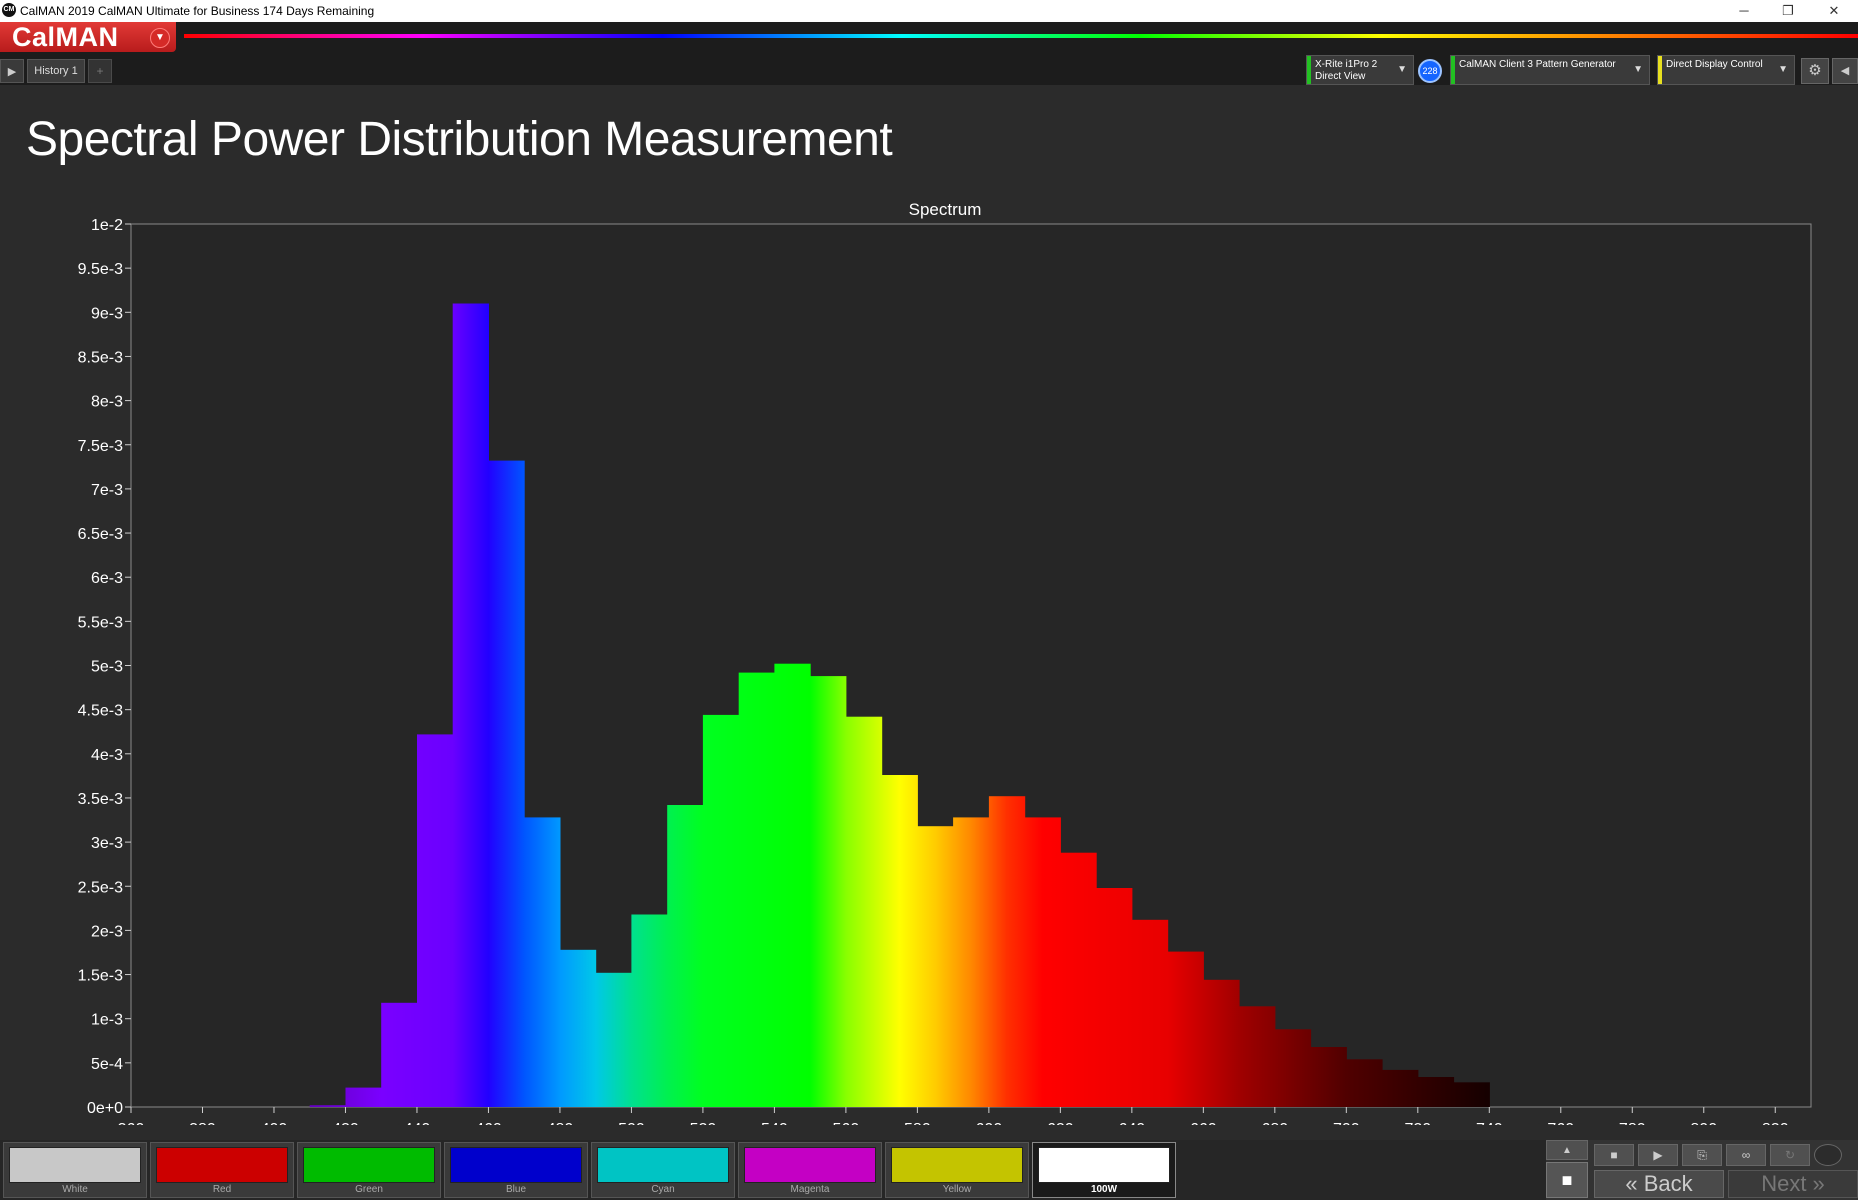 Image resolution: width=1858 pixels, height=1200 pixels. What do you see at coordinates (1489, 1123) in the screenshot?
I see `x-tick-label: 740` at bounding box center [1489, 1123].